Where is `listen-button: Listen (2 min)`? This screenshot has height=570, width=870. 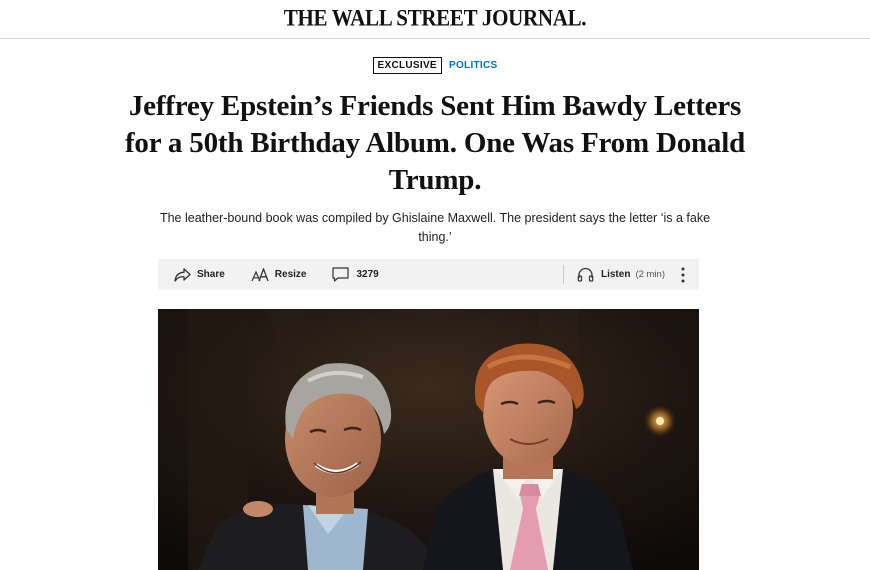 listen-button: Listen (2 min) is located at coordinates (621, 274).